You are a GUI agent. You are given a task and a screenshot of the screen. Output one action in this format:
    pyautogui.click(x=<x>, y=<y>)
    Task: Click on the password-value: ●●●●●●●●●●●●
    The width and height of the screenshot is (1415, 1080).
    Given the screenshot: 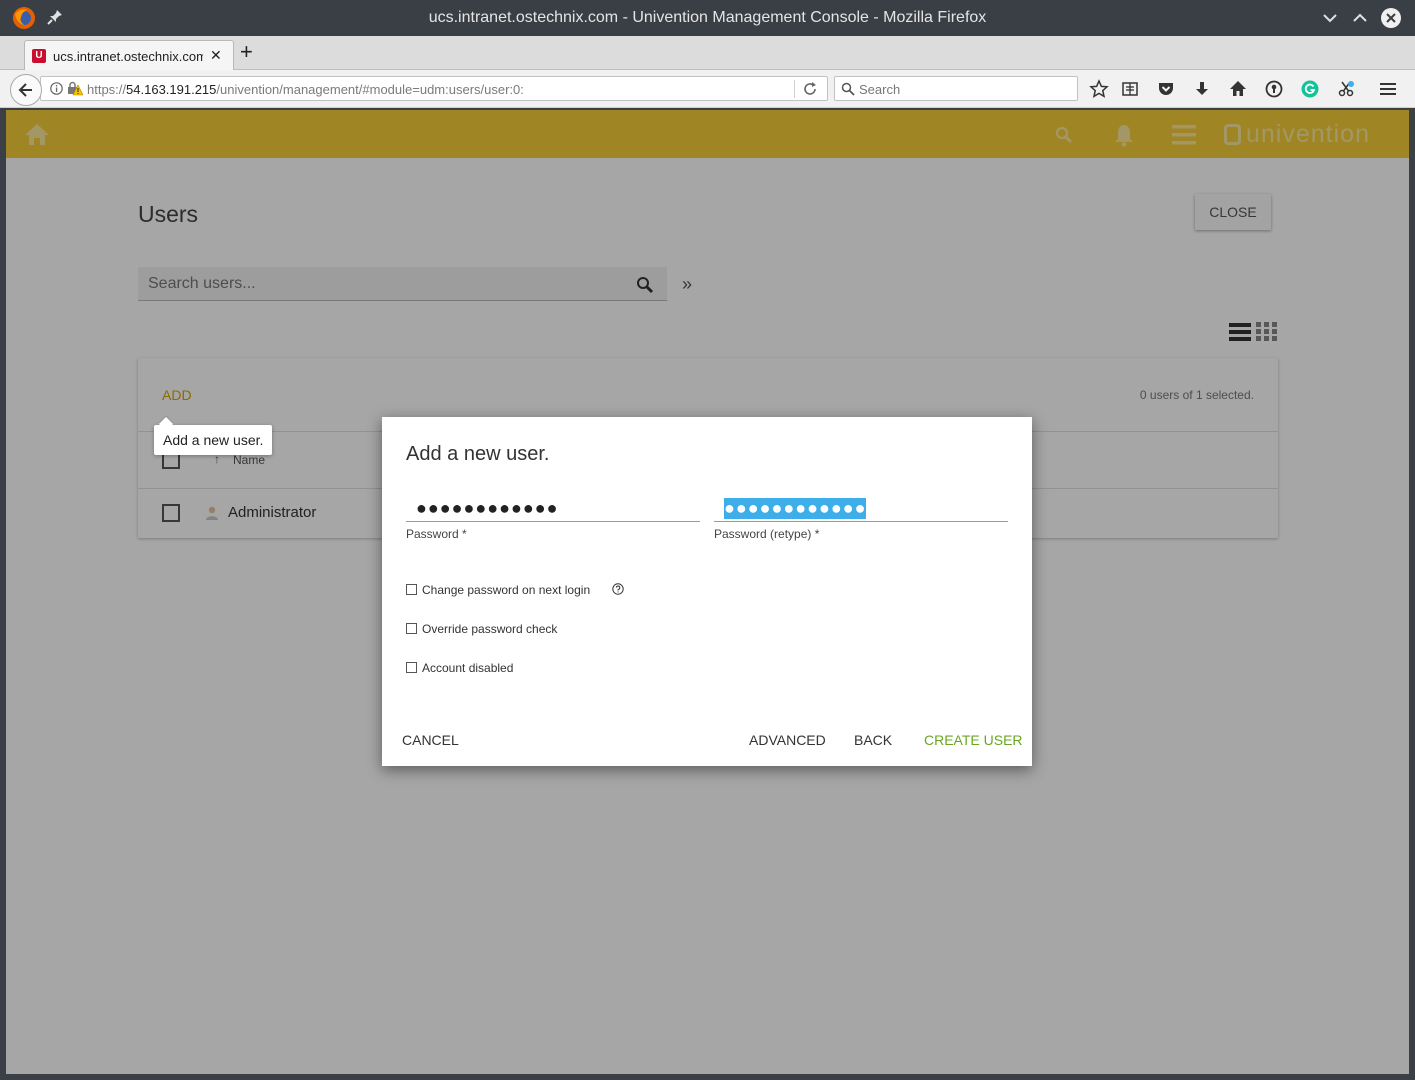 What is the action you would take?
    pyautogui.click(x=487, y=508)
    